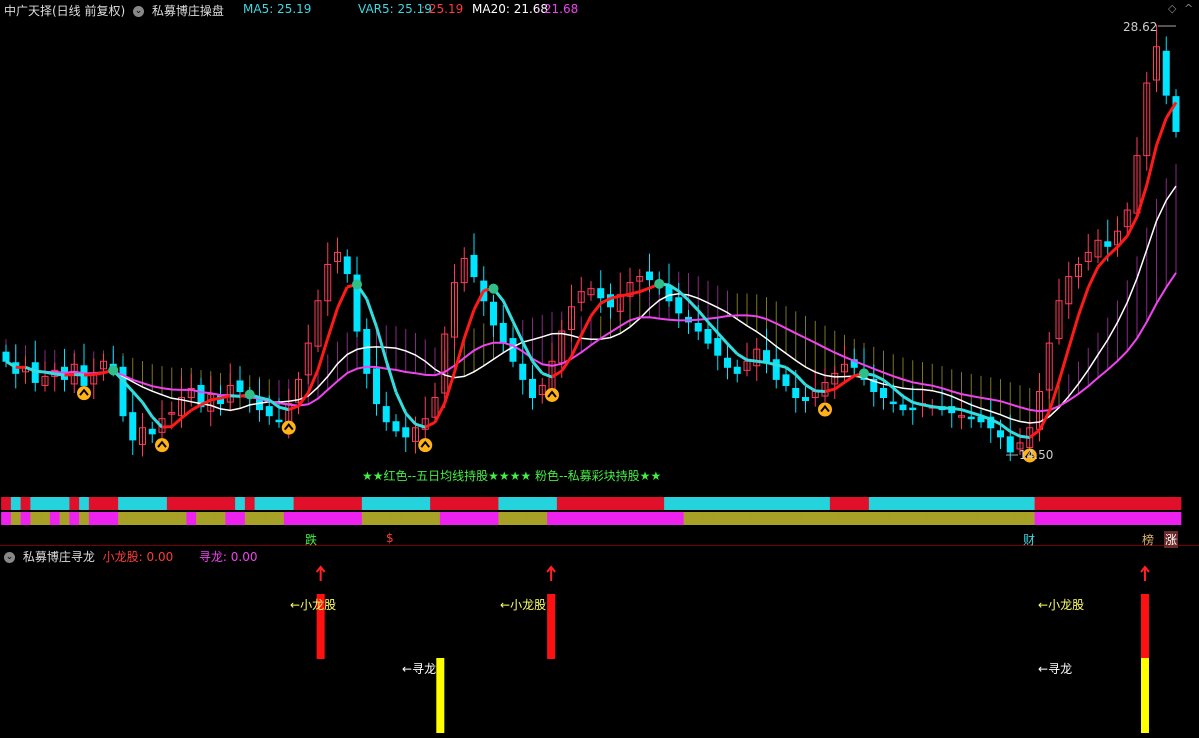 This screenshot has width=1199, height=738. What do you see at coordinates (59, 557) in the screenshot?
I see `sub-indicator-name: 私募博庄寻龙` at bounding box center [59, 557].